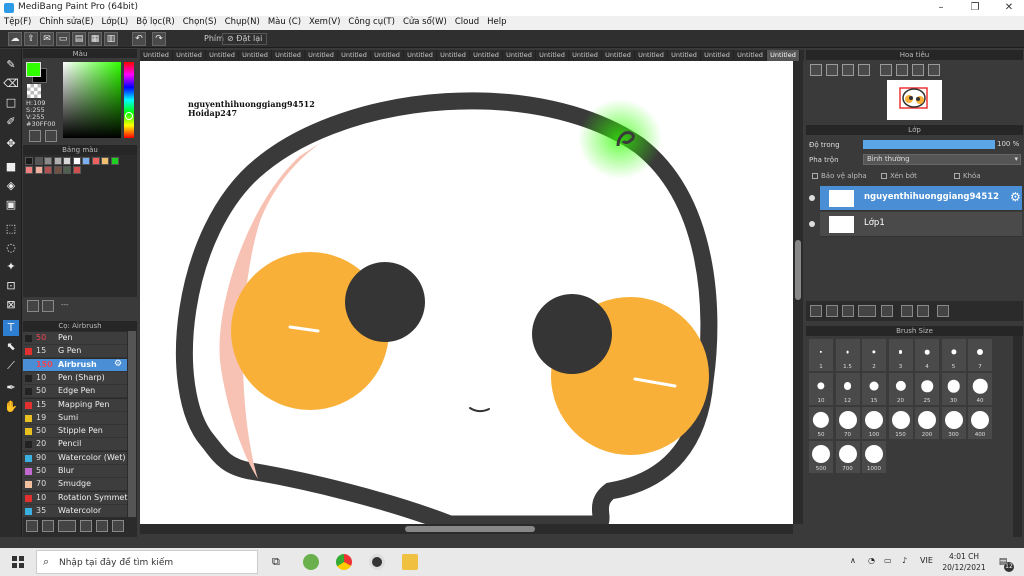 This screenshot has height=576, width=1024. What do you see at coordinates (874, 423) in the screenshot?
I see `brush-size-cell: 100` at bounding box center [874, 423].